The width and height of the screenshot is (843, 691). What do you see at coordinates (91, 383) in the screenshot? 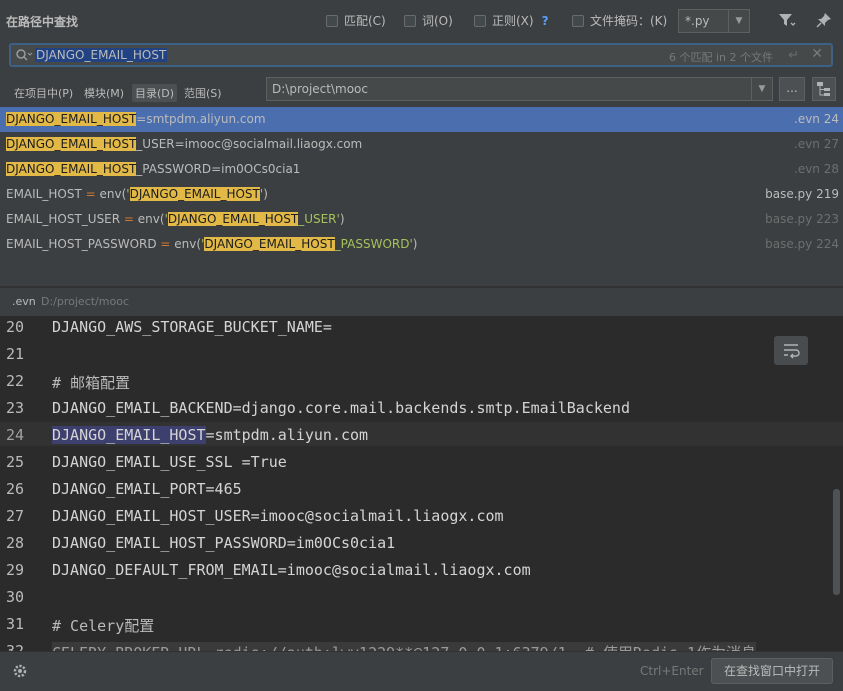
I see `code-line: # 邮箱配置` at bounding box center [91, 383].